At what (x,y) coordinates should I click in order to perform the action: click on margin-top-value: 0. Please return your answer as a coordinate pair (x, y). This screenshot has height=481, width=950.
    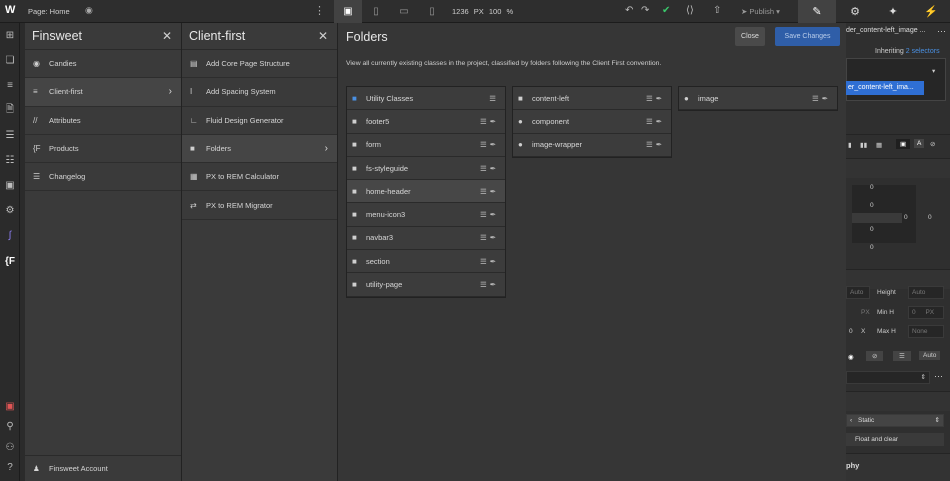
    Looking at the image, I should click on (872, 187).